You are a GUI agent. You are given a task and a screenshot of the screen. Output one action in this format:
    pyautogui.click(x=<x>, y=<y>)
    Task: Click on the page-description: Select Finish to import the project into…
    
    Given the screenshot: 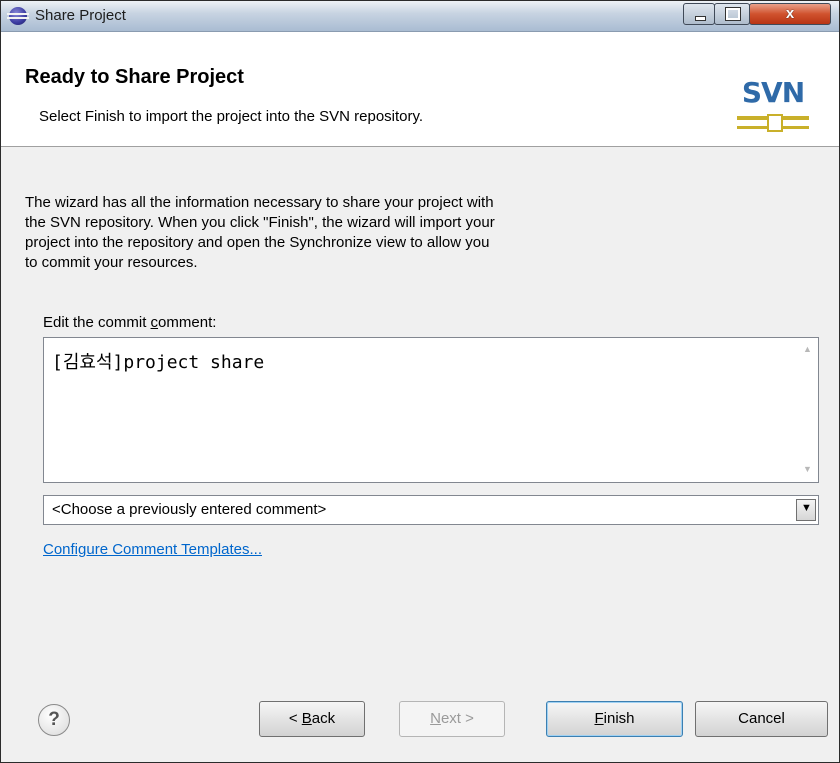 What is the action you would take?
    pyautogui.click(x=231, y=116)
    